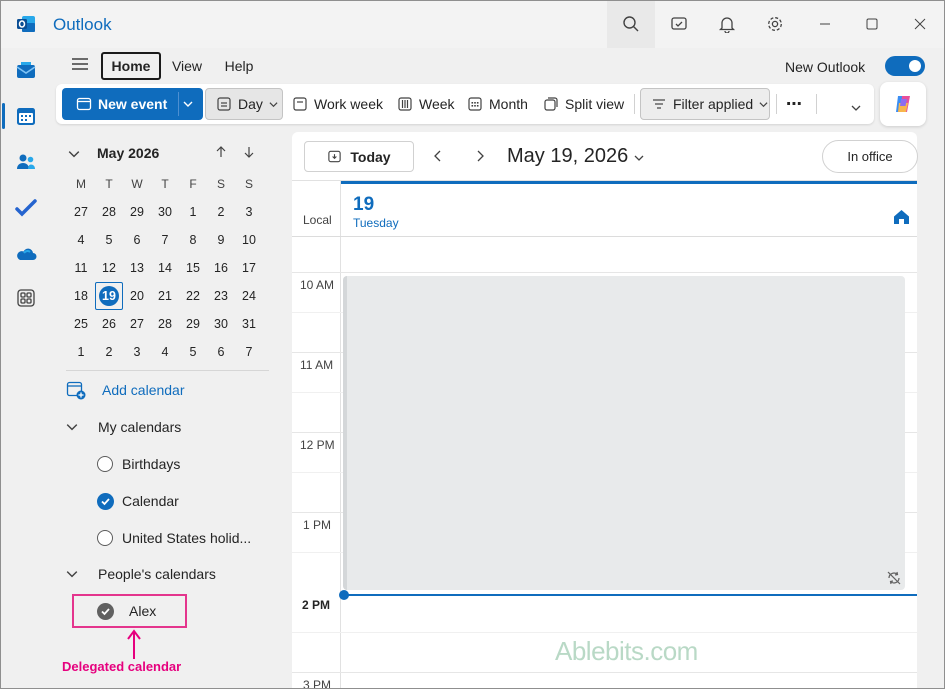 The width and height of the screenshot is (945, 689). What do you see at coordinates (187, 66) in the screenshot?
I see `tab-view: View` at bounding box center [187, 66].